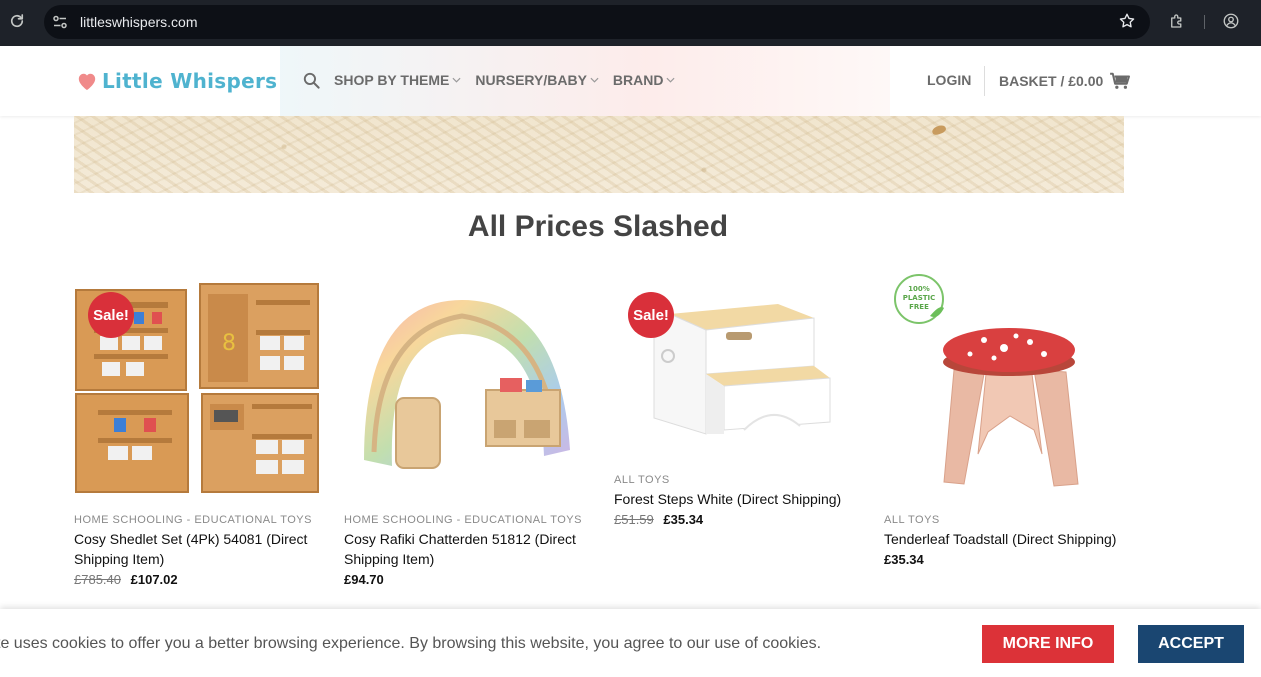 The width and height of the screenshot is (1261, 677). Describe the element at coordinates (984, 81) in the screenshot. I see `header-divider` at that location.